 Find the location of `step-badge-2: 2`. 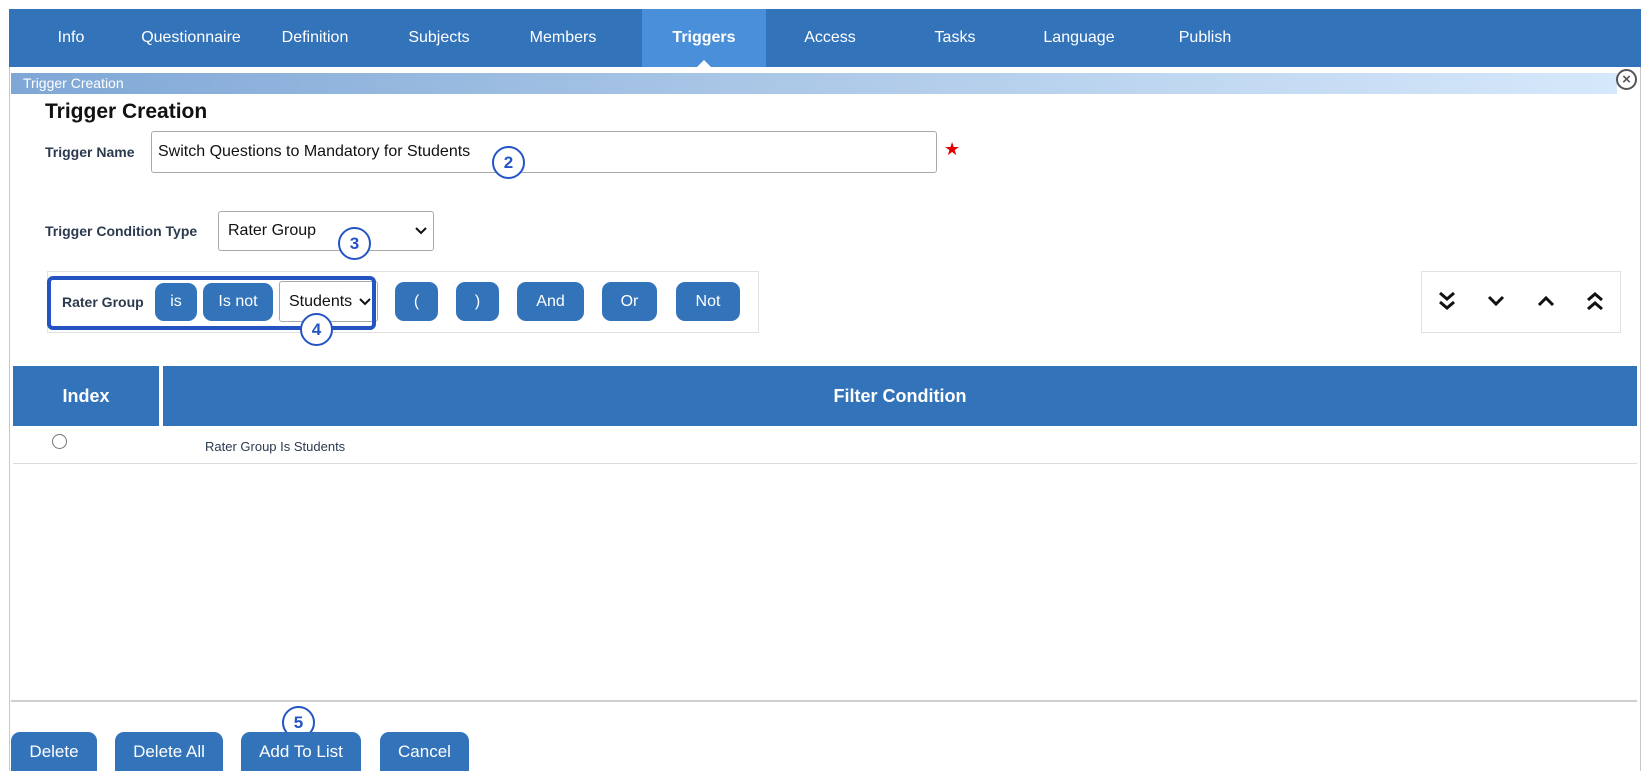

step-badge-2: 2 is located at coordinates (508, 162).